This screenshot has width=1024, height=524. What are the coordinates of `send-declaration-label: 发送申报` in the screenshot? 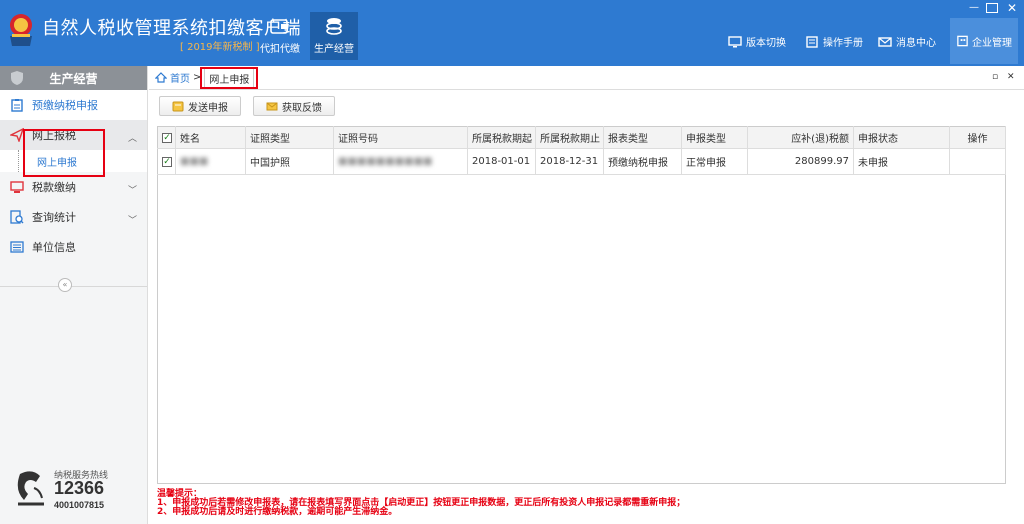 It's located at (208, 108).